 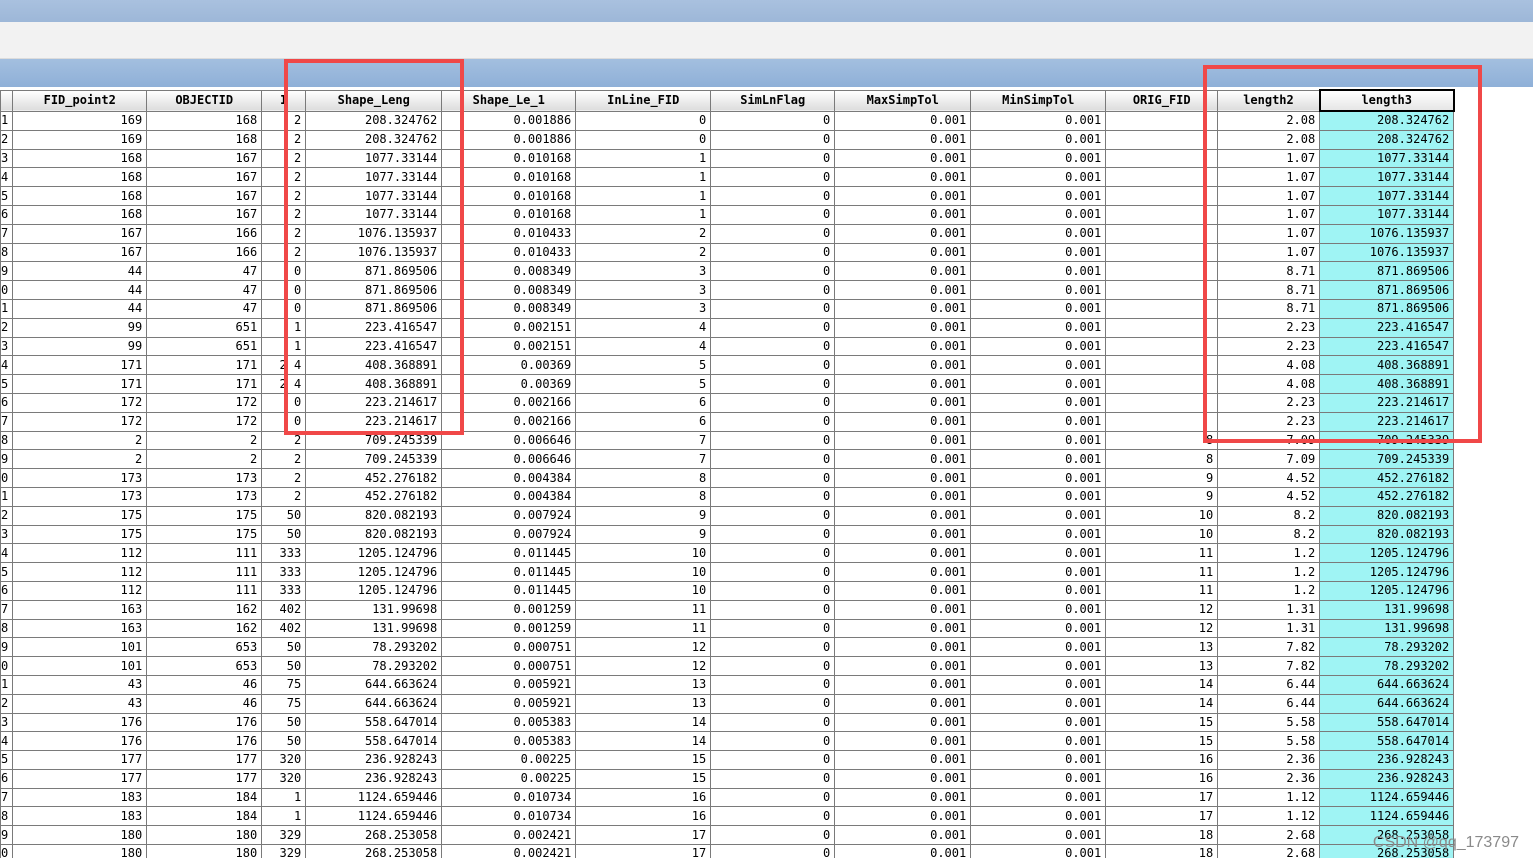 What do you see at coordinates (643, 440) in the screenshot?
I see `cell-inline-fid: 7` at bounding box center [643, 440].